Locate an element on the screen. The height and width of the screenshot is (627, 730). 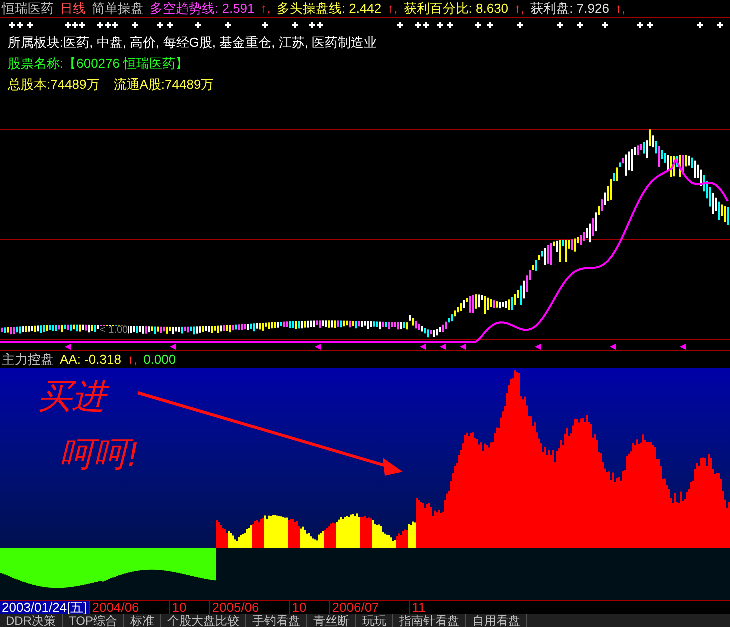
indicator-tab: DDR决策 is located at coordinates (31, 620).